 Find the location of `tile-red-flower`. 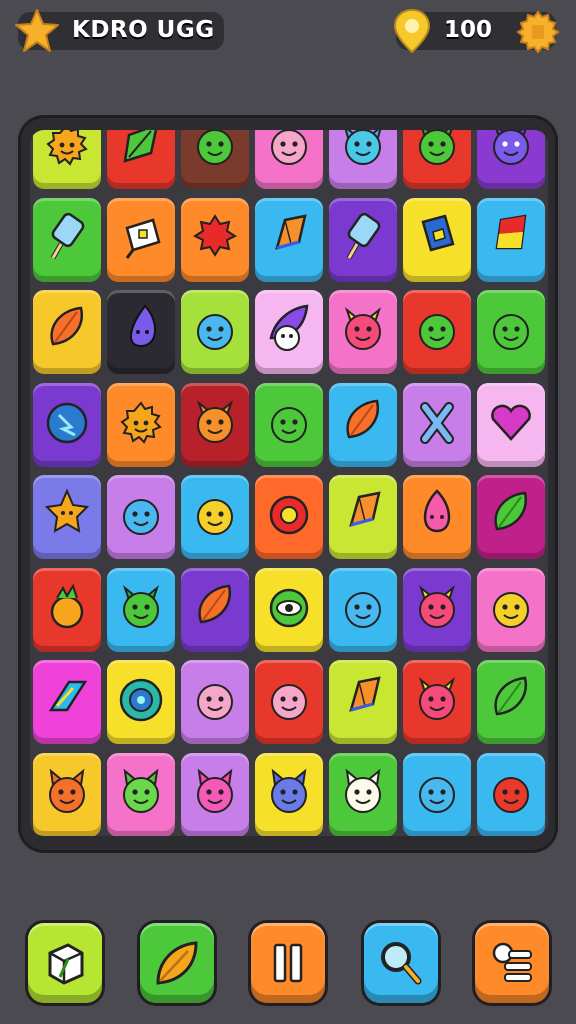

tile-red-flower is located at coordinates (215, 239).